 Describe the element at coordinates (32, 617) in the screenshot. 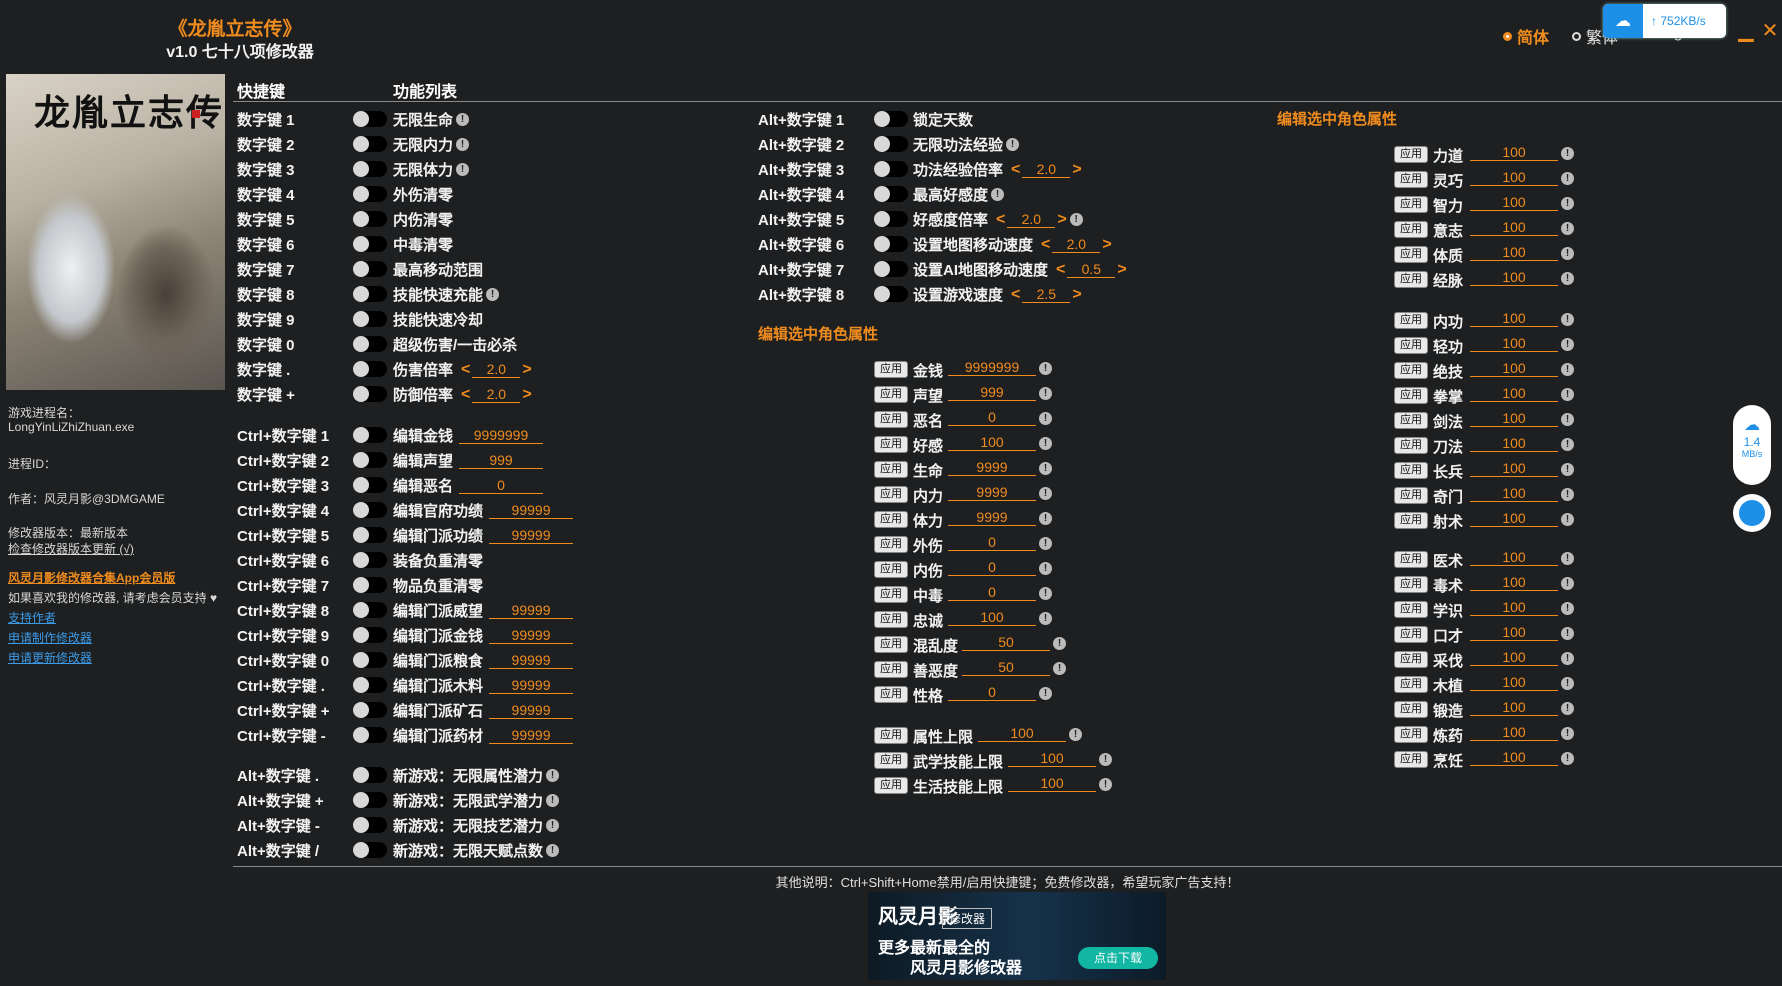

I see `support-author-link: 支持作者` at that location.